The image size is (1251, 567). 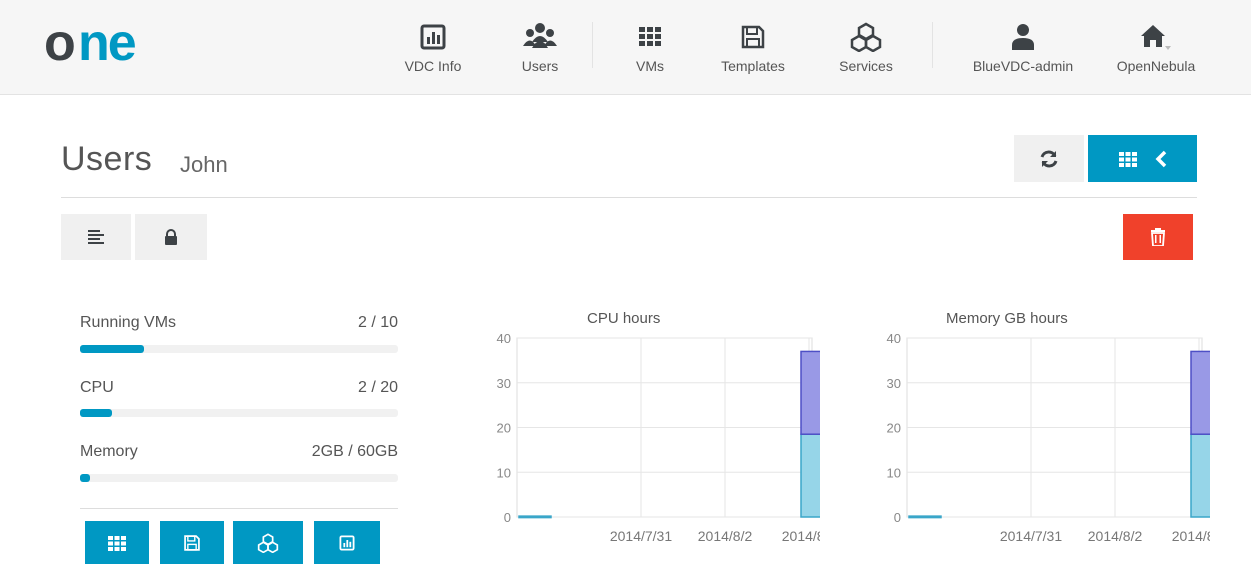 I want to click on nav-zone-label: OpenNebula, so click(x=1156, y=66).